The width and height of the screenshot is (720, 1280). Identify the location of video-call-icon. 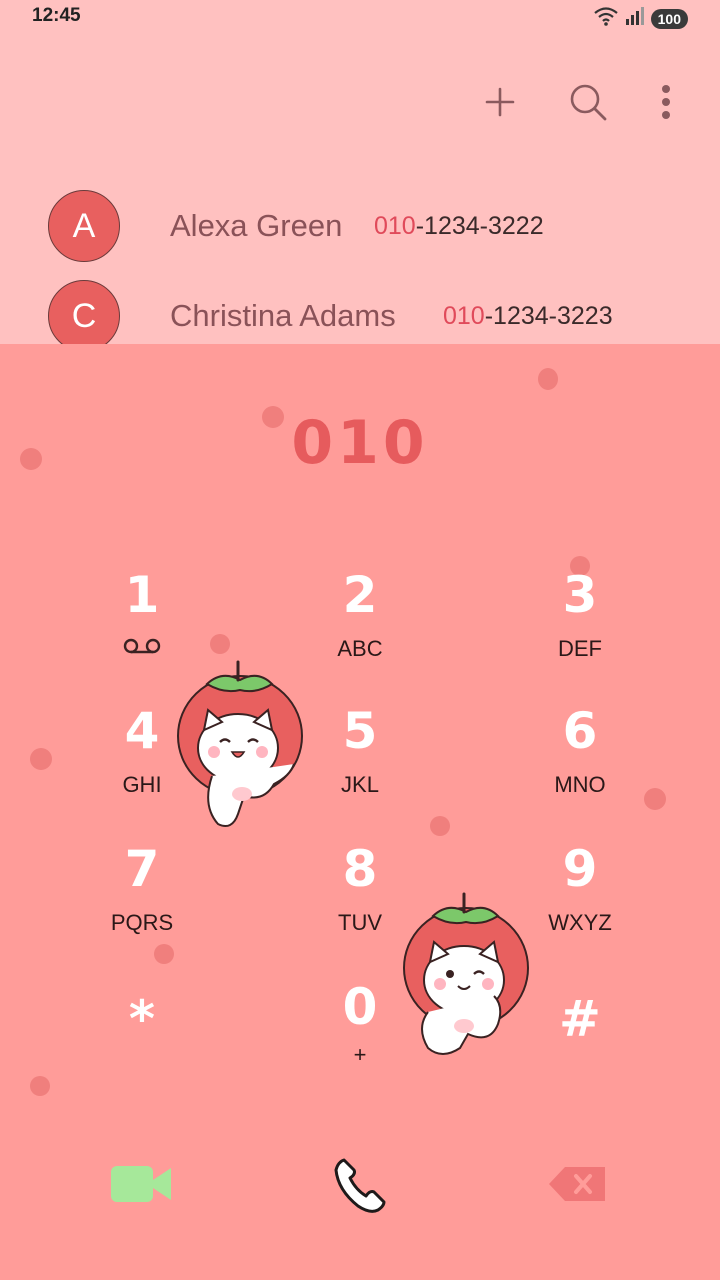
(142, 1186).